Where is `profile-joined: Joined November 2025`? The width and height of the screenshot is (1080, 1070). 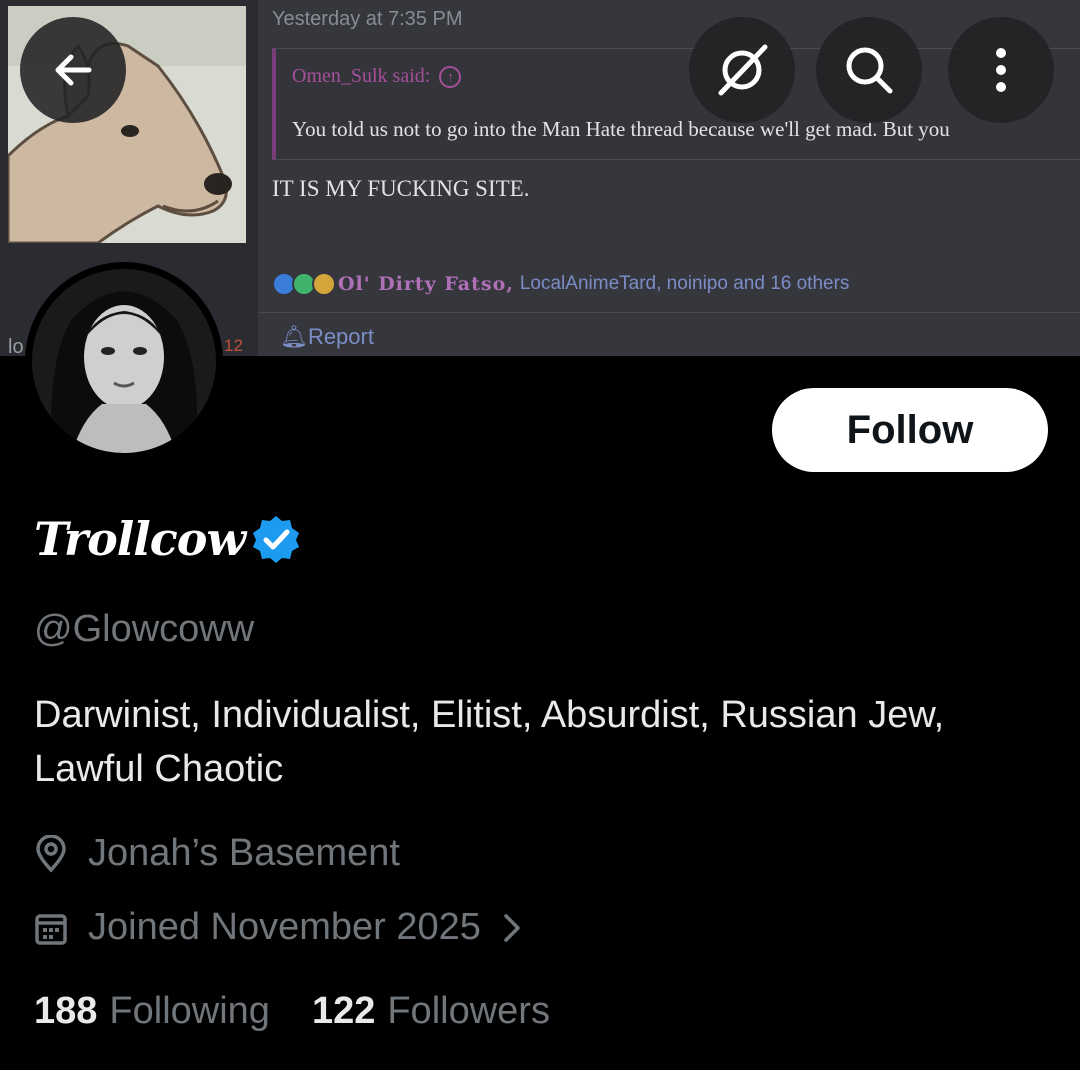 profile-joined: Joined November 2025 is located at coordinates (278, 927).